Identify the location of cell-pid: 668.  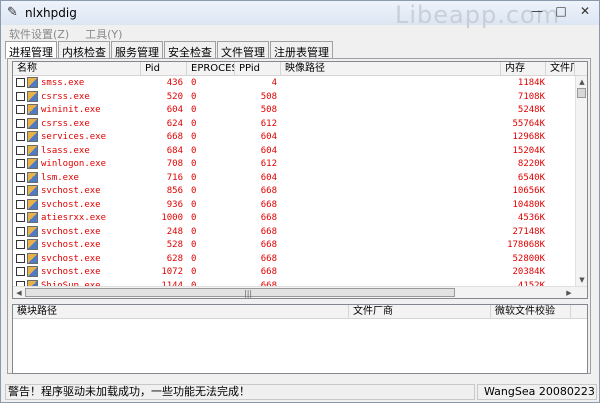
(174, 137).